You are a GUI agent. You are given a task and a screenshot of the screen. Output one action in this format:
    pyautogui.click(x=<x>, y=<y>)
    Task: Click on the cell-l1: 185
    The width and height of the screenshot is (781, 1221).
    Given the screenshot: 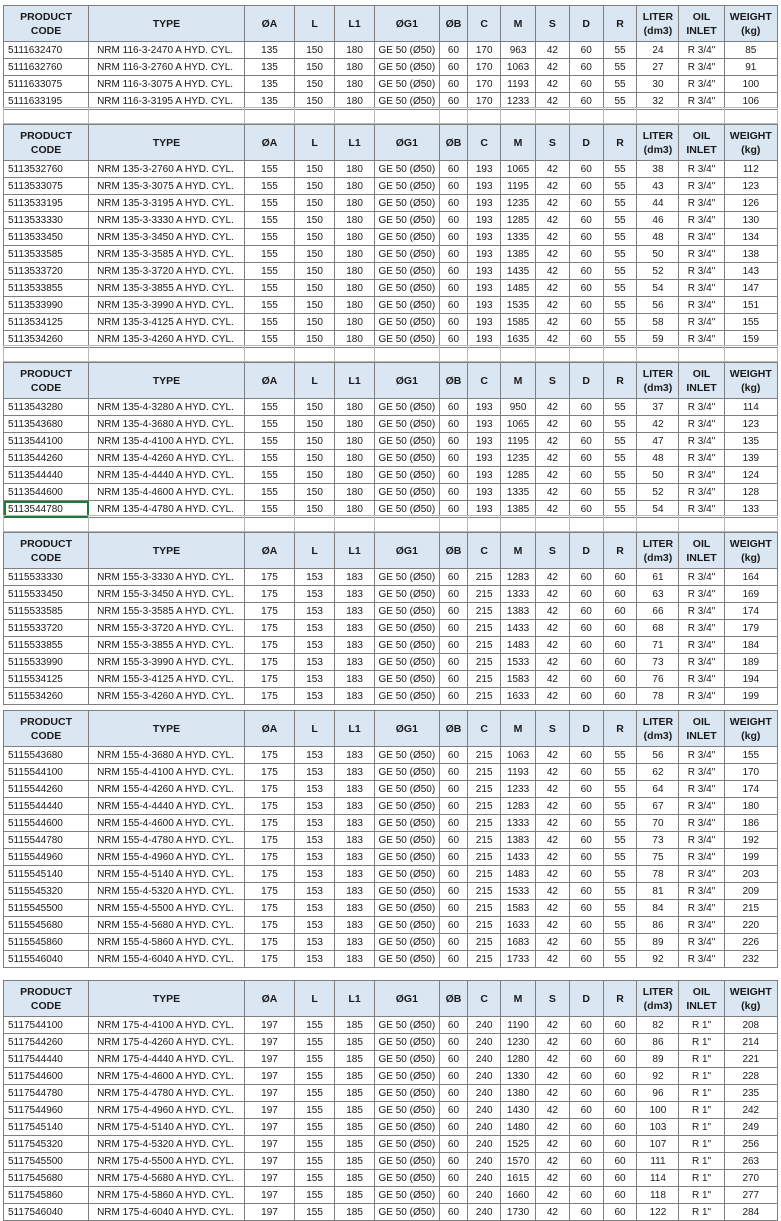 What is the action you would take?
    pyautogui.click(x=355, y=1093)
    